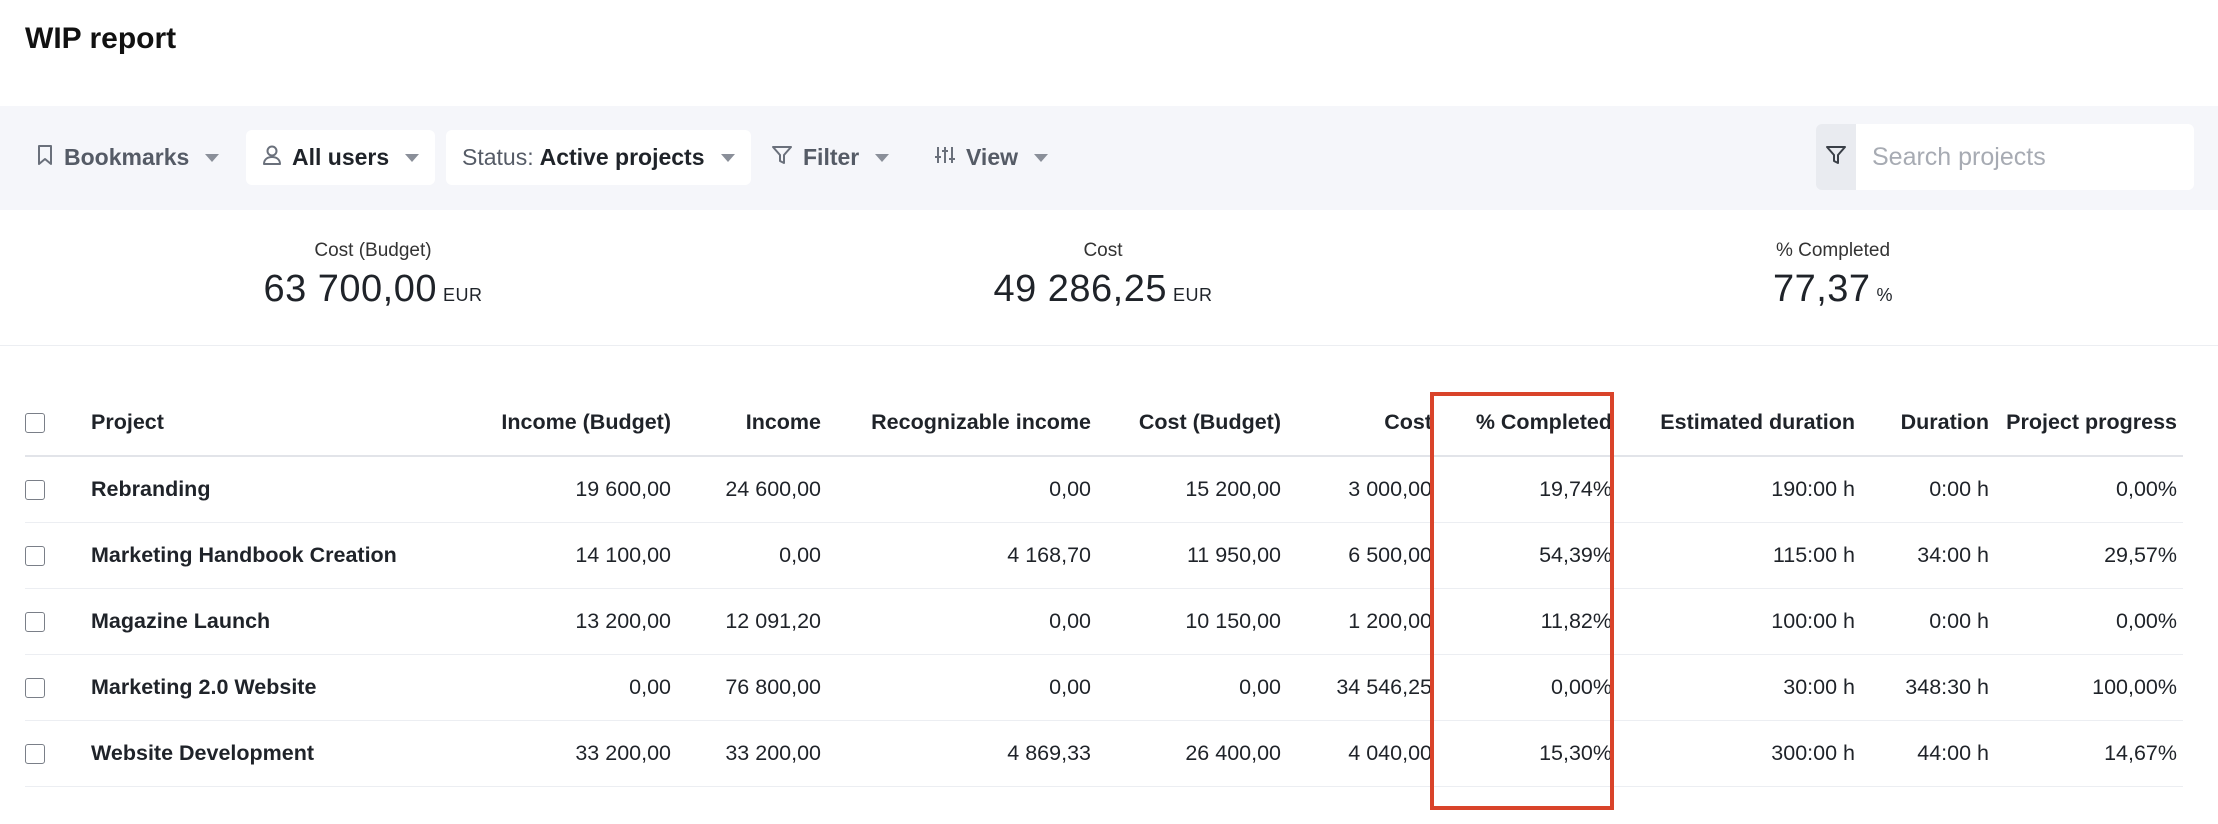 The width and height of the screenshot is (2218, 824). What do you see at coordinates (1362, 423) in the screenshot?
I see `column-header-cost: Cost` at bounding box center [1362, 423].